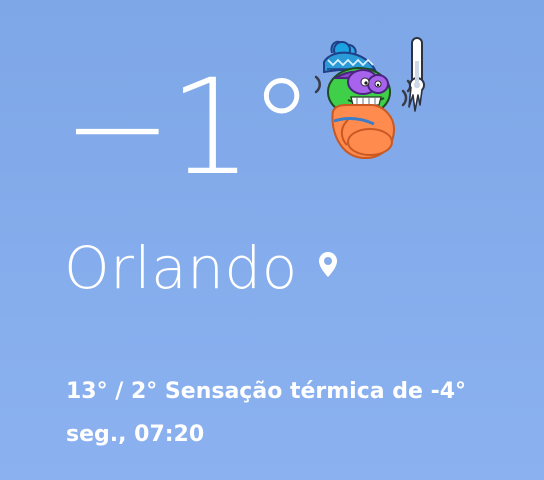  I want to click on time-label: seg., 07:20, so click(135, 434).